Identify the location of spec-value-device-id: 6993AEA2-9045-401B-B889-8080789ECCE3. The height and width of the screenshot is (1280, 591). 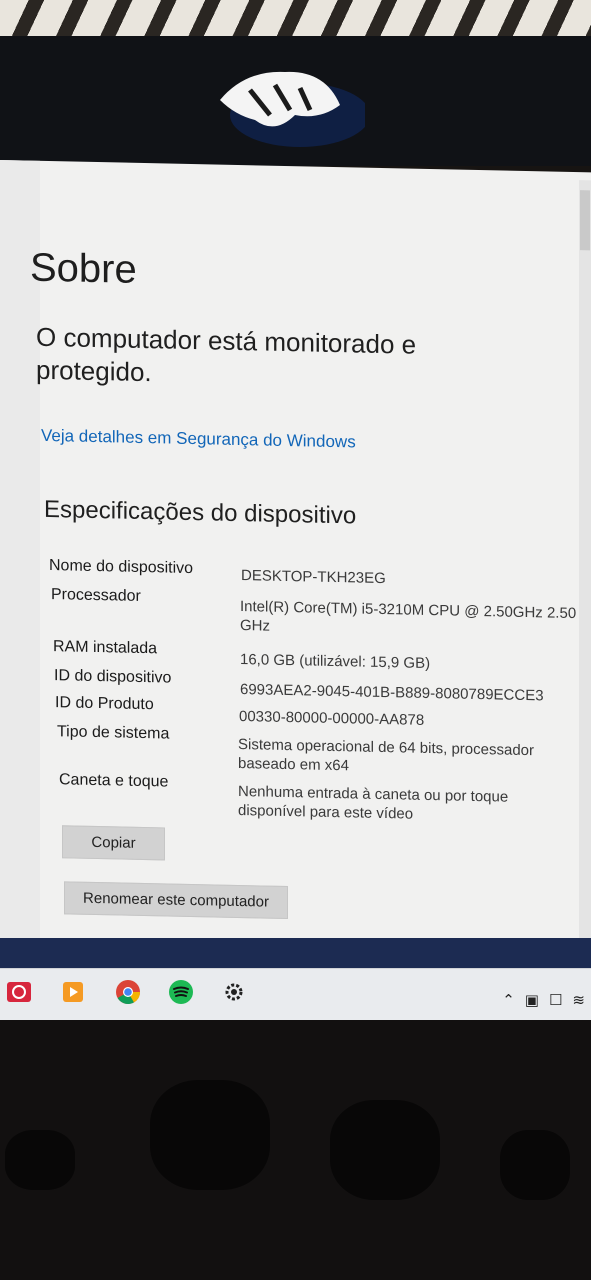
(392, 693).